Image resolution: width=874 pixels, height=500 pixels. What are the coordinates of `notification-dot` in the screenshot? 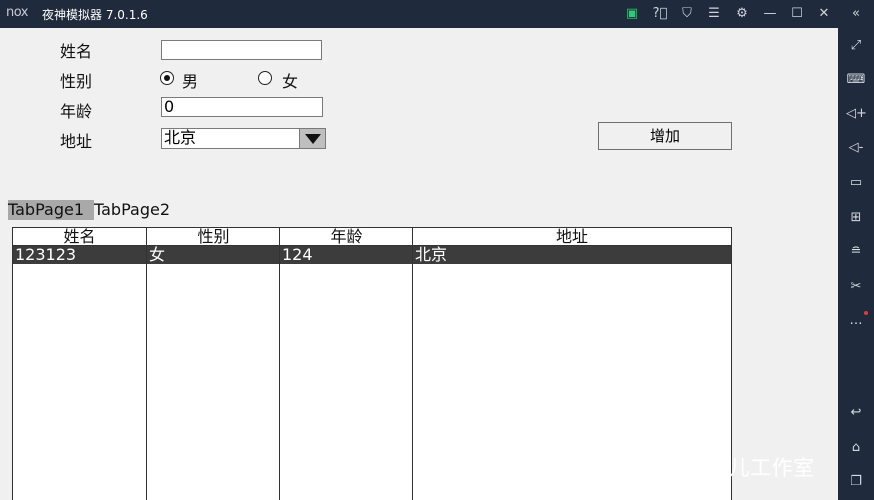 It's located at (866, 313).